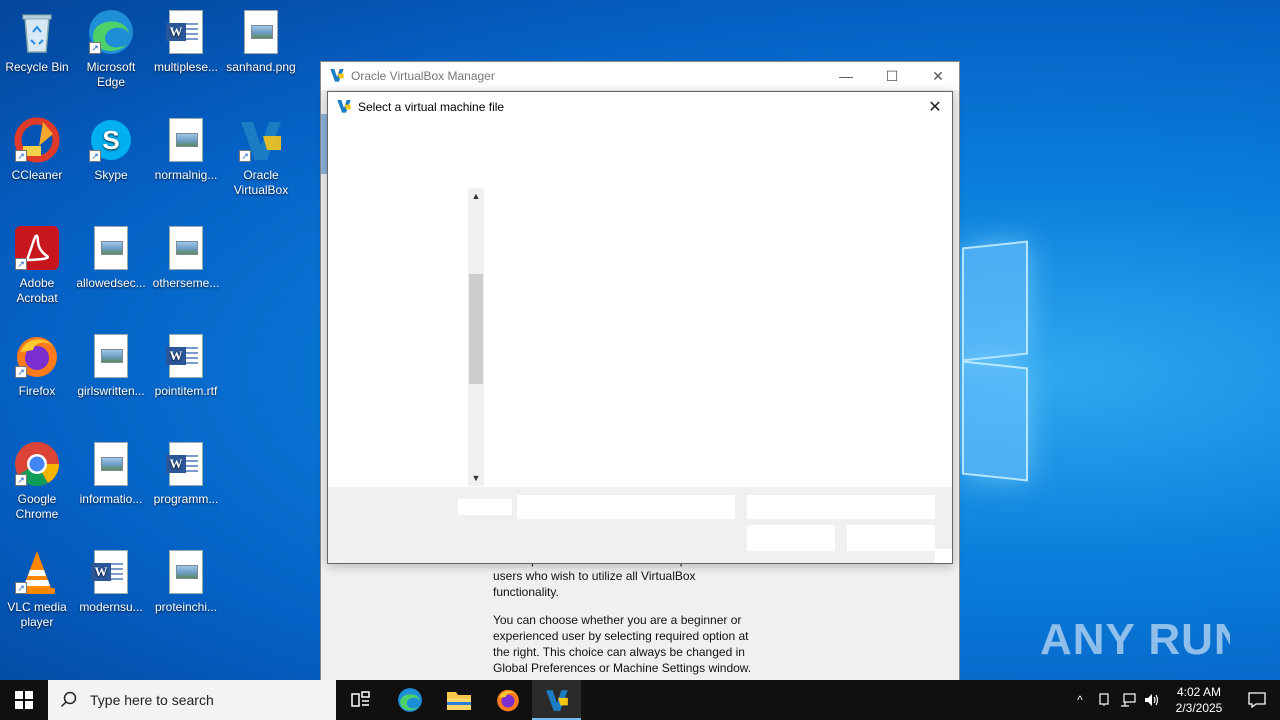  Describe the element at coordinates (37, 464) in the screenshot. I see `chrome-icon: ↗` at that location.